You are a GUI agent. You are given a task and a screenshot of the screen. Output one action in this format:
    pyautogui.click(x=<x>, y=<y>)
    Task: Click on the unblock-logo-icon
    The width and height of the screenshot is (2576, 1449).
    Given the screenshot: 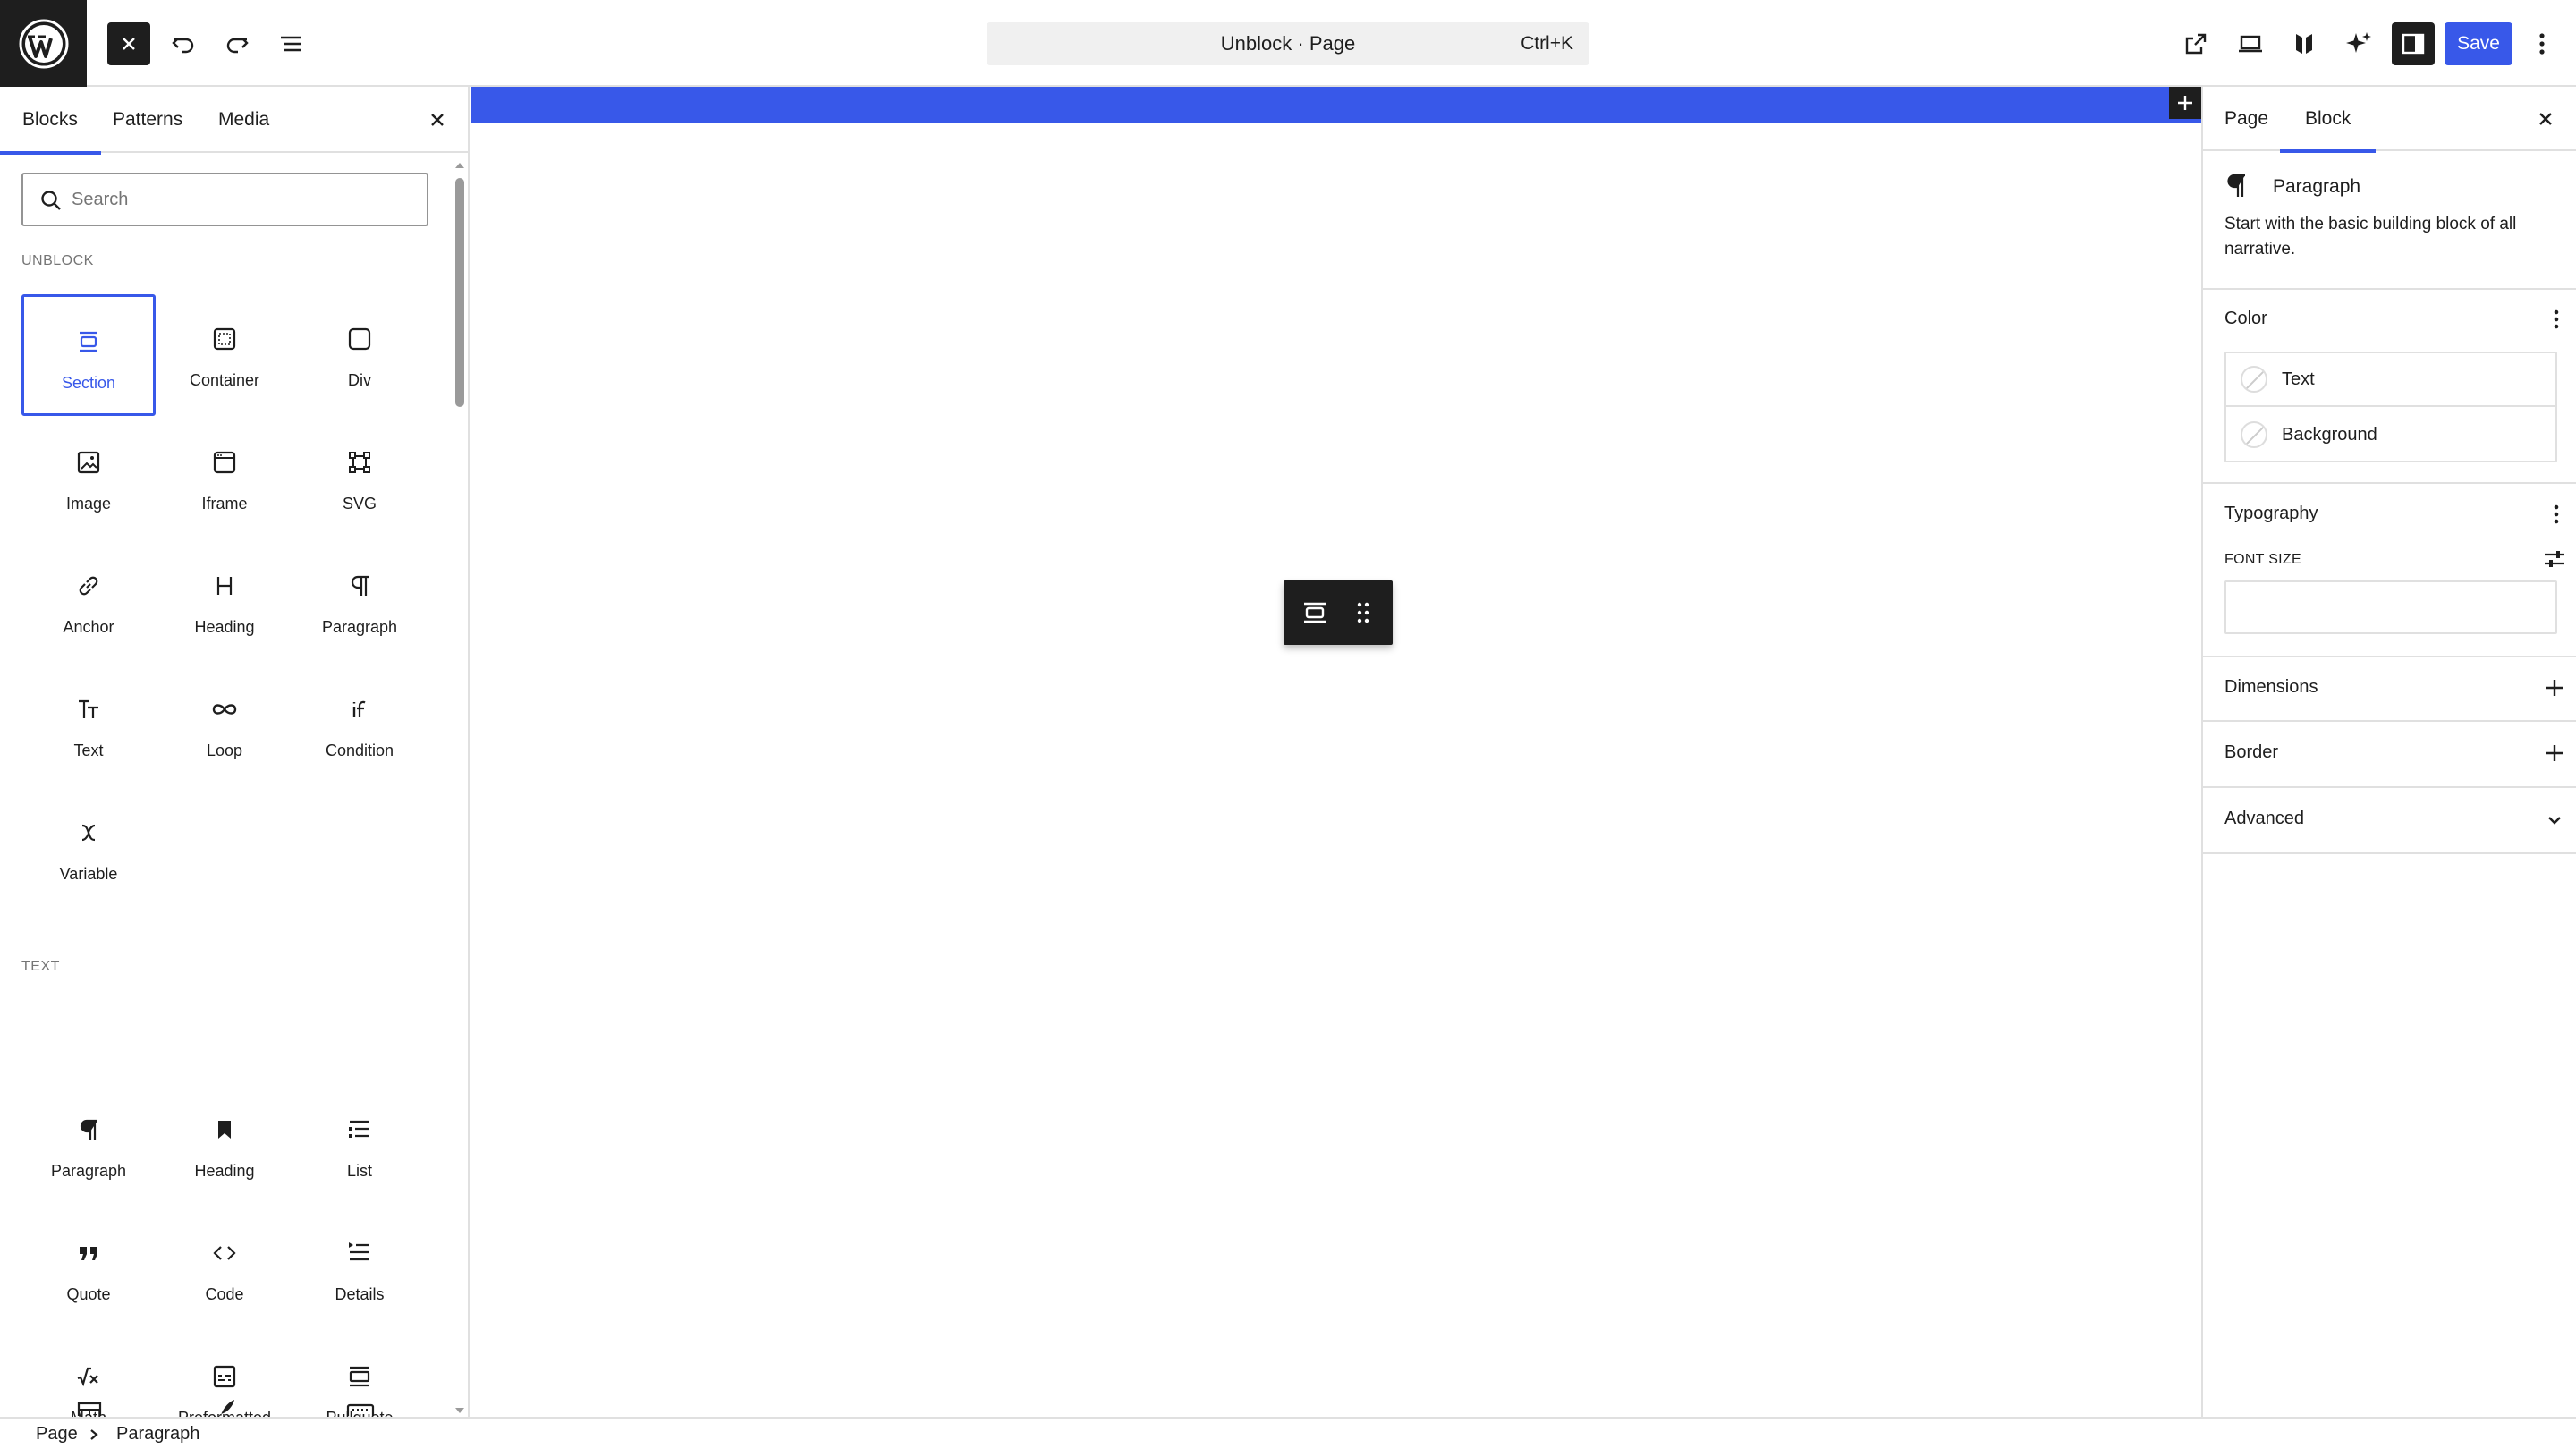 What is the action you would take?
    pyautogui.click(x=2304, y=44)
    